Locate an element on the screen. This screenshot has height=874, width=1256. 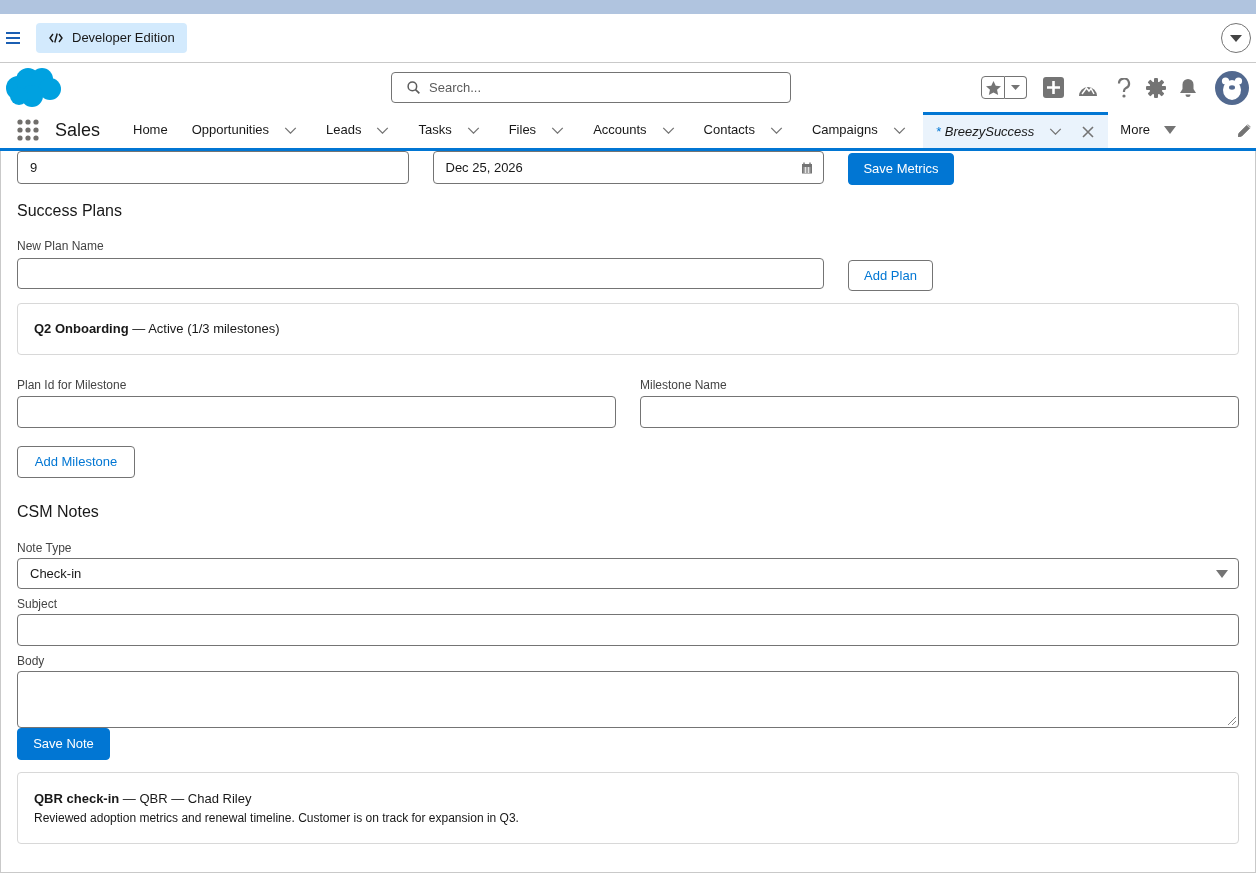
nav-tab: Tasks is located at coordinates (451, 130).